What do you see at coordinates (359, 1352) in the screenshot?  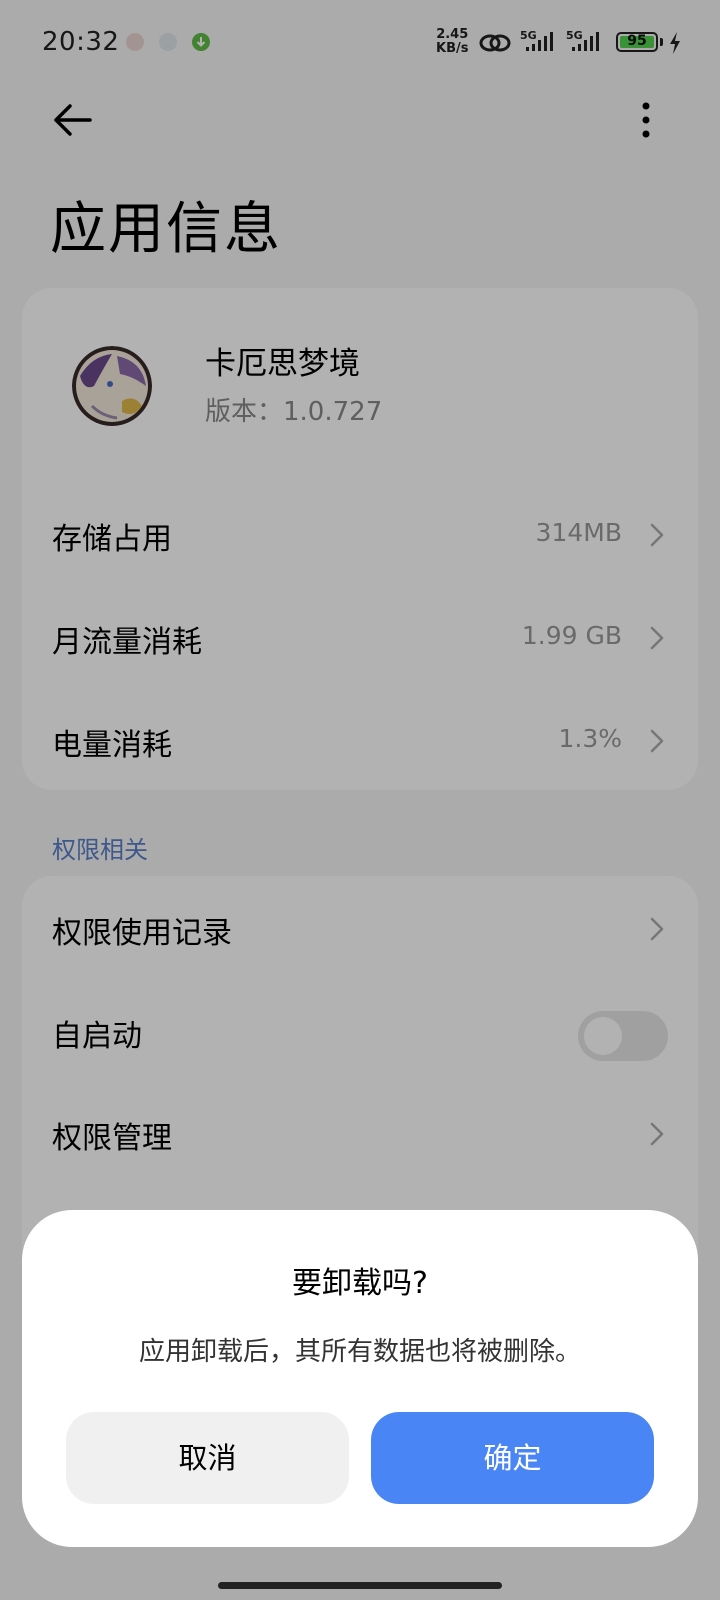 I see `dialog-message: 应用卸载后，其所有数据也将被删除。` at bounding box center [359, 1352].